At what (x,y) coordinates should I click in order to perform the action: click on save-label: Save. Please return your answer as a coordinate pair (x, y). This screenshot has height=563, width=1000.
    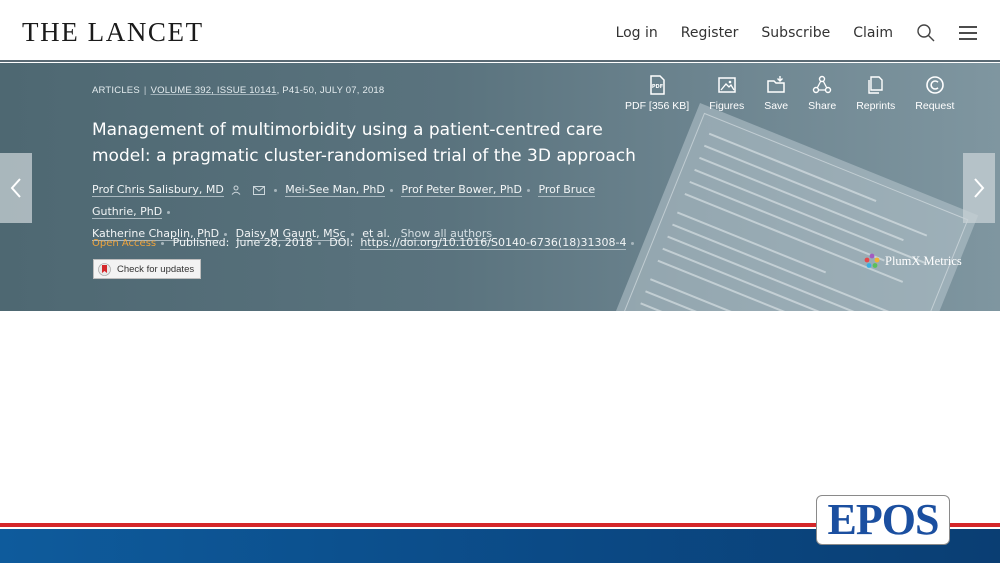
    Looking at the image, I should click on (776, 106).